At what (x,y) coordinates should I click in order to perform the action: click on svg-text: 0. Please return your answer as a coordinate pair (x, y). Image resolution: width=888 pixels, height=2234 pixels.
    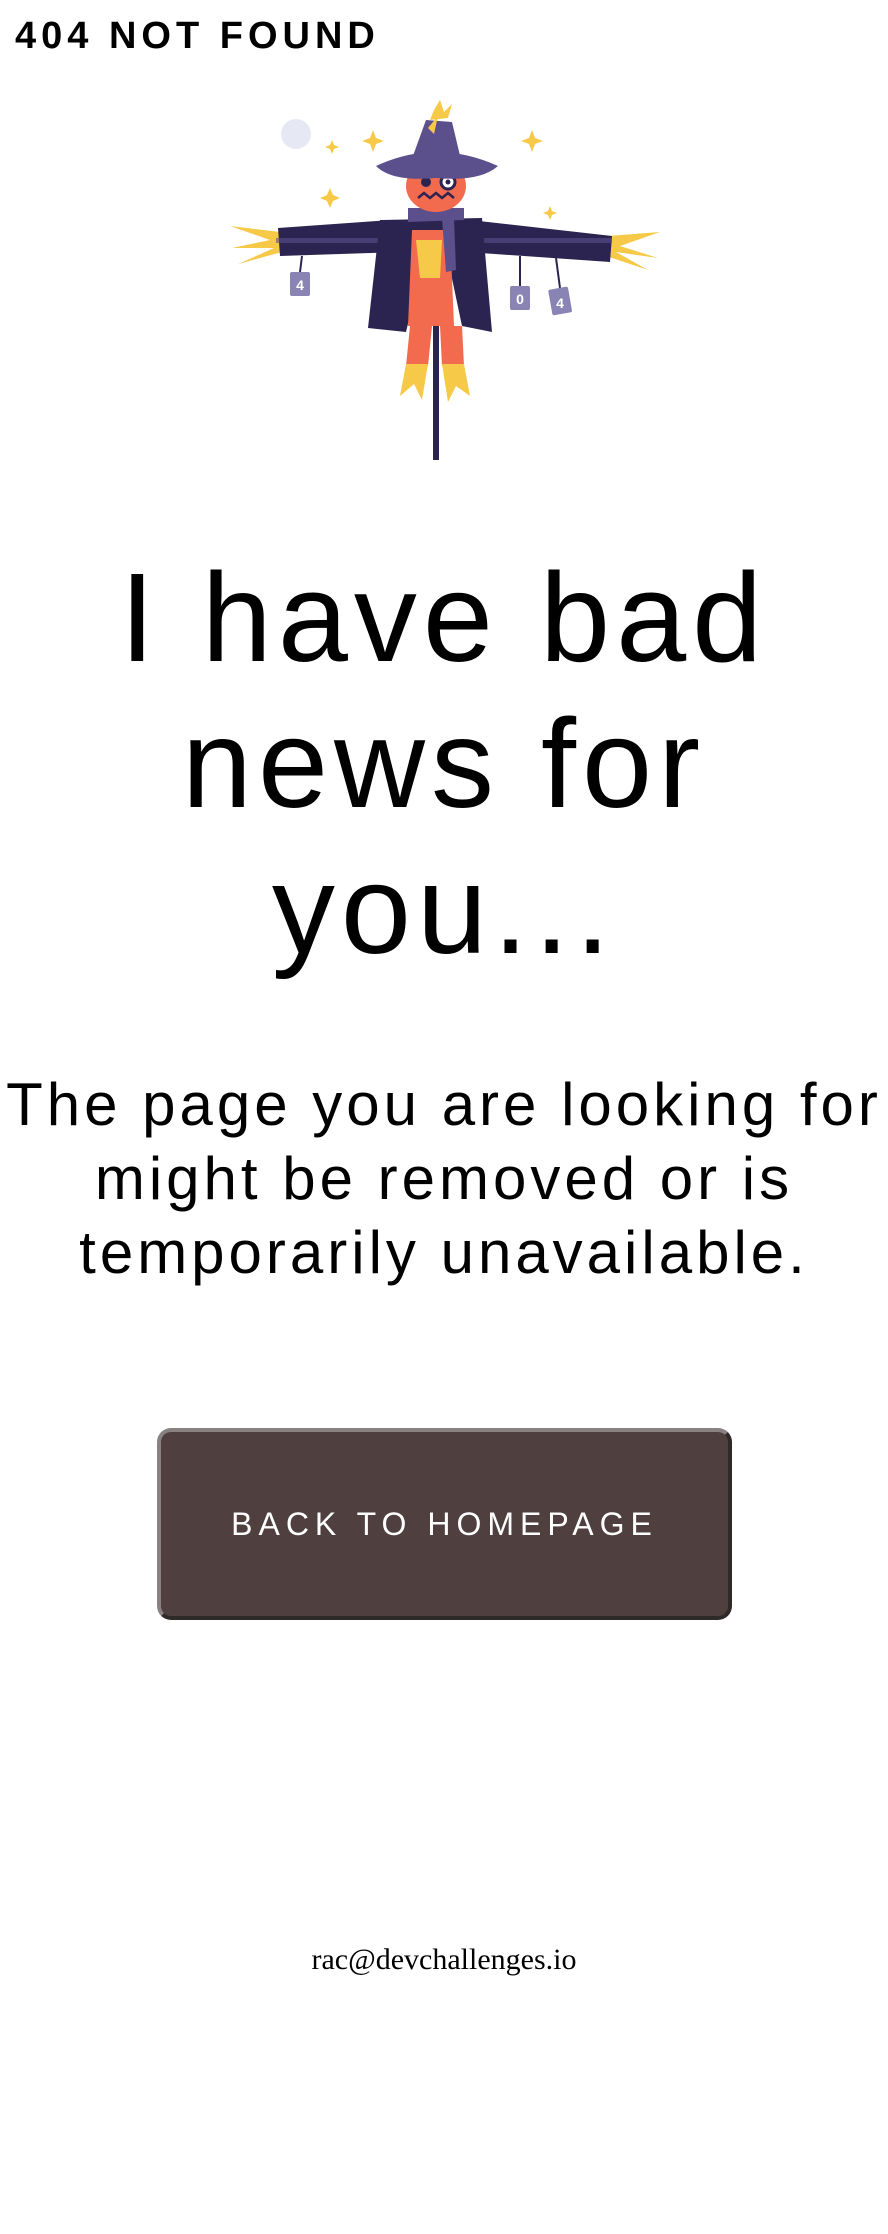
    Looking at the image, I should click on (520, 299).